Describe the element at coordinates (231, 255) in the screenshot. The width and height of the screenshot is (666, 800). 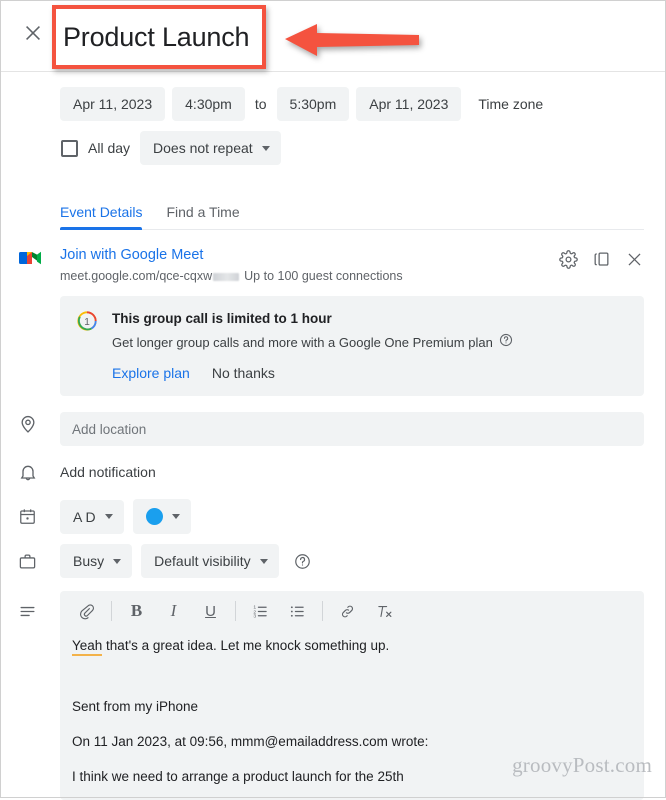
I see `join-google-meet-link: Join with Google Meet` at that location.